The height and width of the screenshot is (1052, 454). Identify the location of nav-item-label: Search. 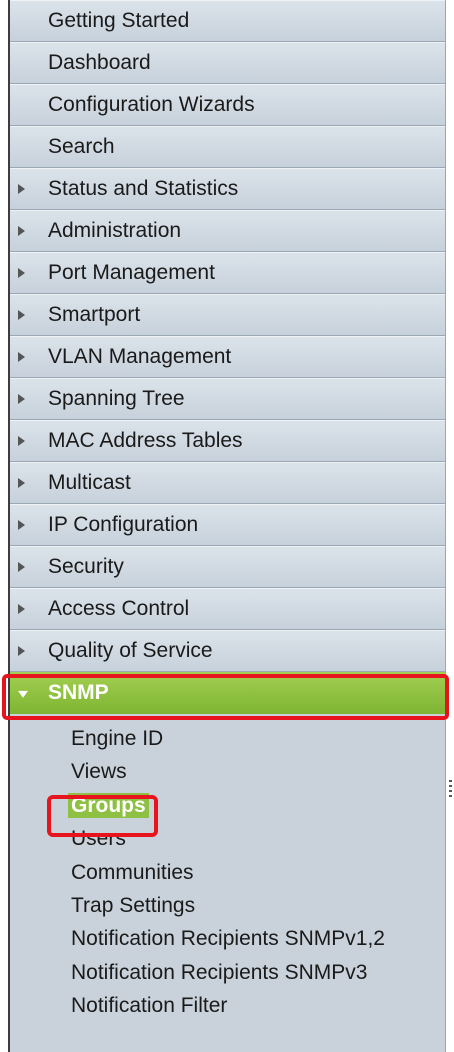
(81, 146).